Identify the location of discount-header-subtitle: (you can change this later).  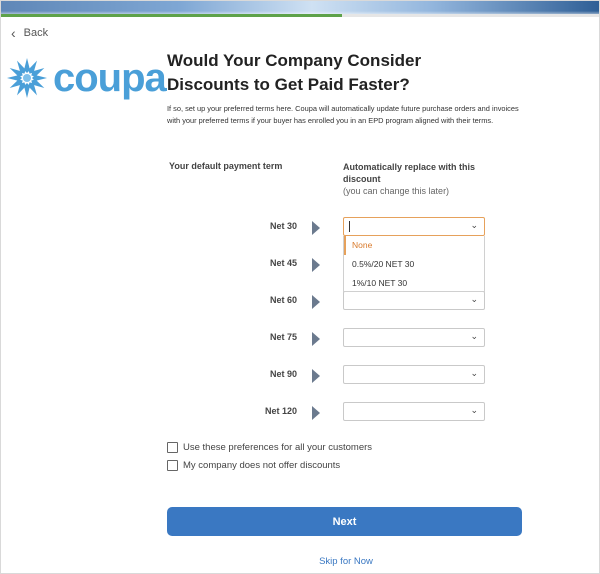
(396, 191).